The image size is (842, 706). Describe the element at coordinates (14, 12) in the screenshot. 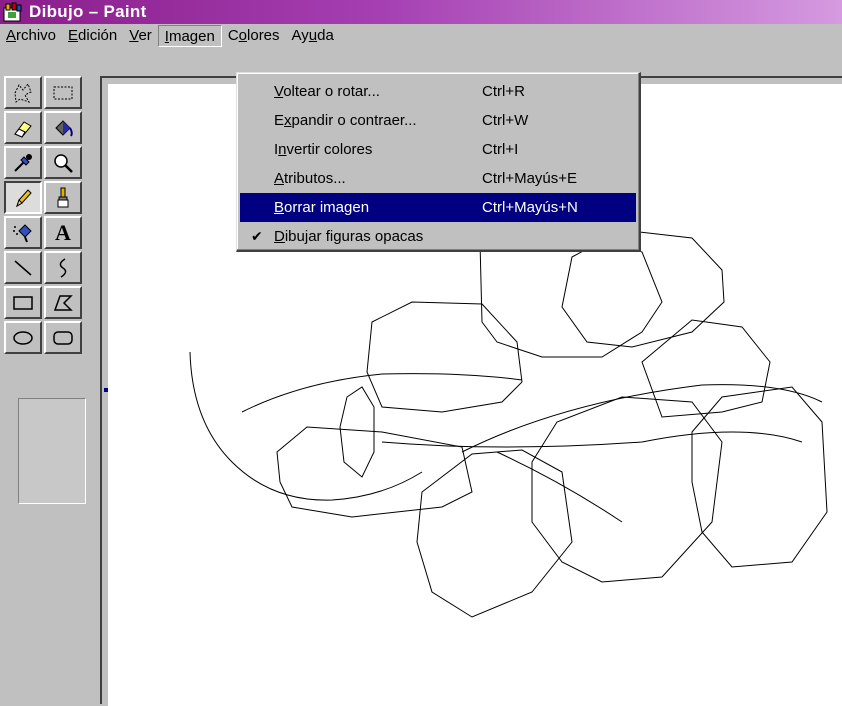

I see `paint-app-icon` at that location.